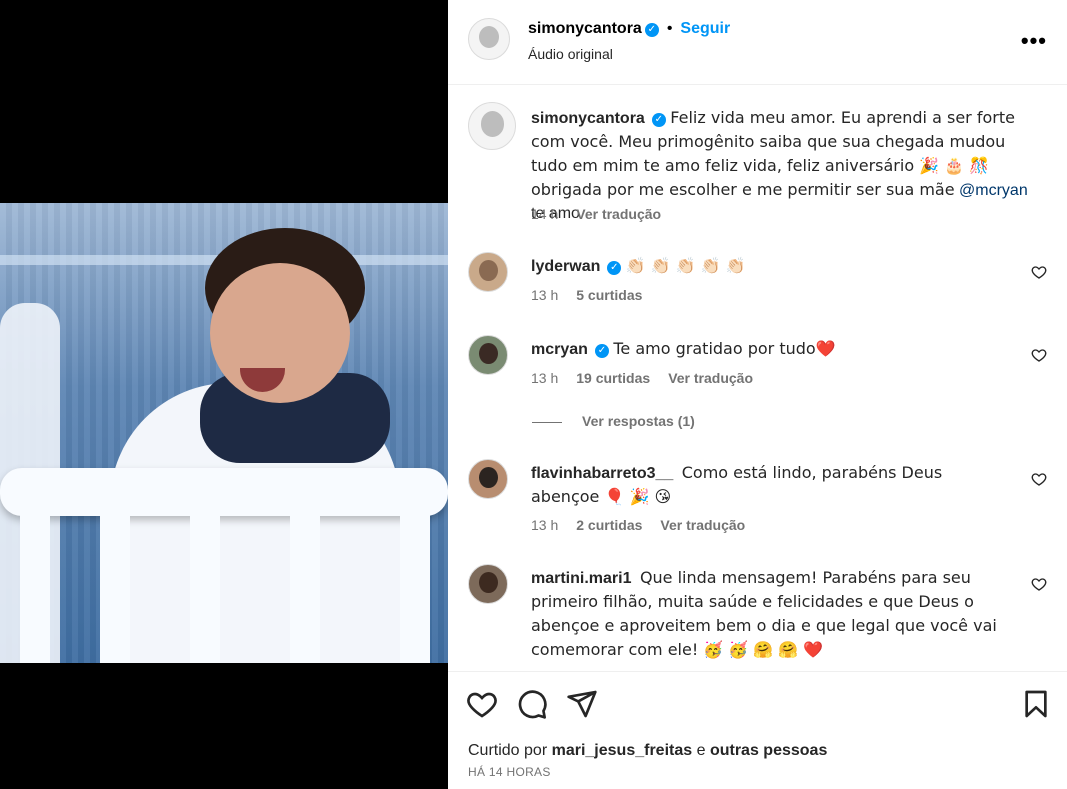 This screenshot has height=789, width=1067. I want to click on post-timestamp: HÁ 14 HORAS, so click(509, 772).